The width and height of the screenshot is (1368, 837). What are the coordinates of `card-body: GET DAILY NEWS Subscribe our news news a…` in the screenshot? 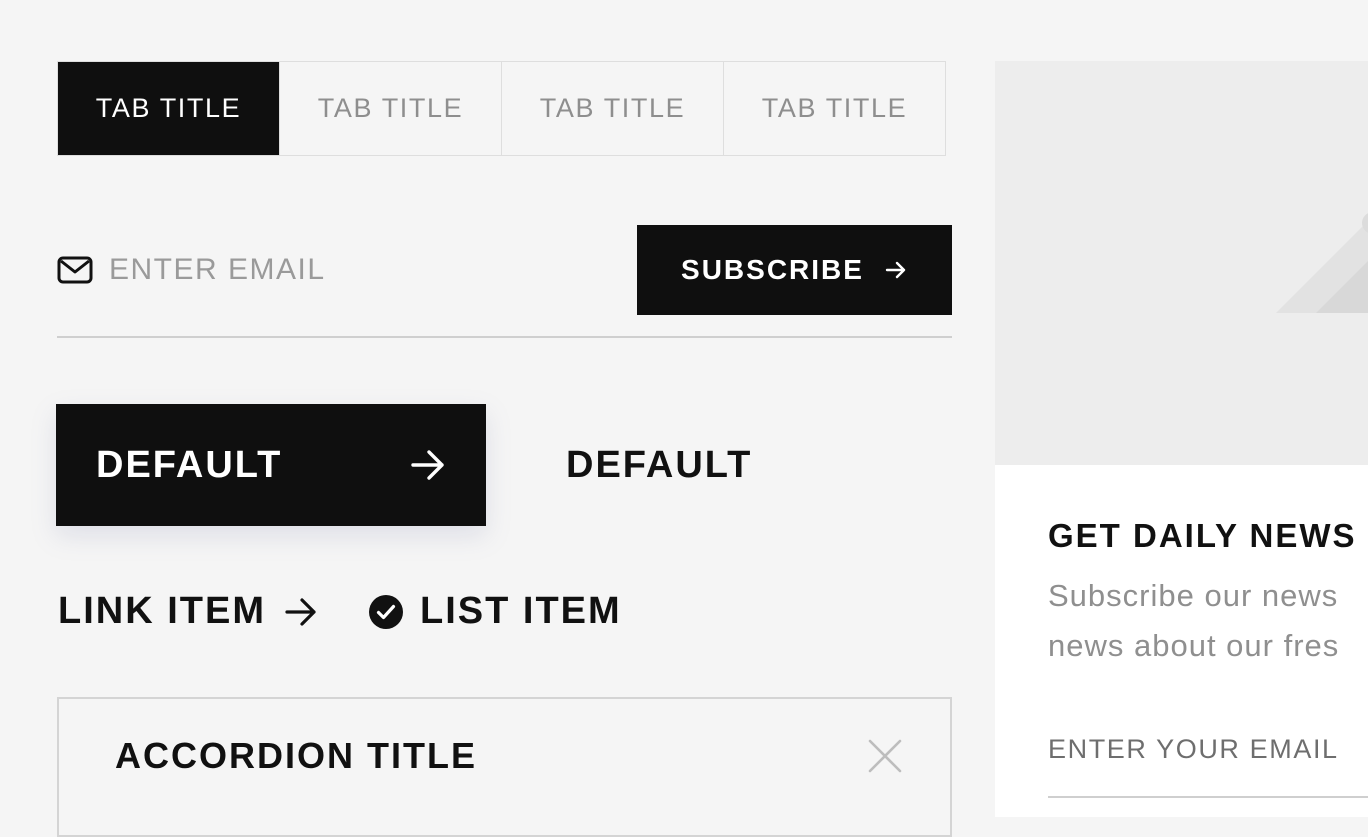 It's located at (1181, 641).